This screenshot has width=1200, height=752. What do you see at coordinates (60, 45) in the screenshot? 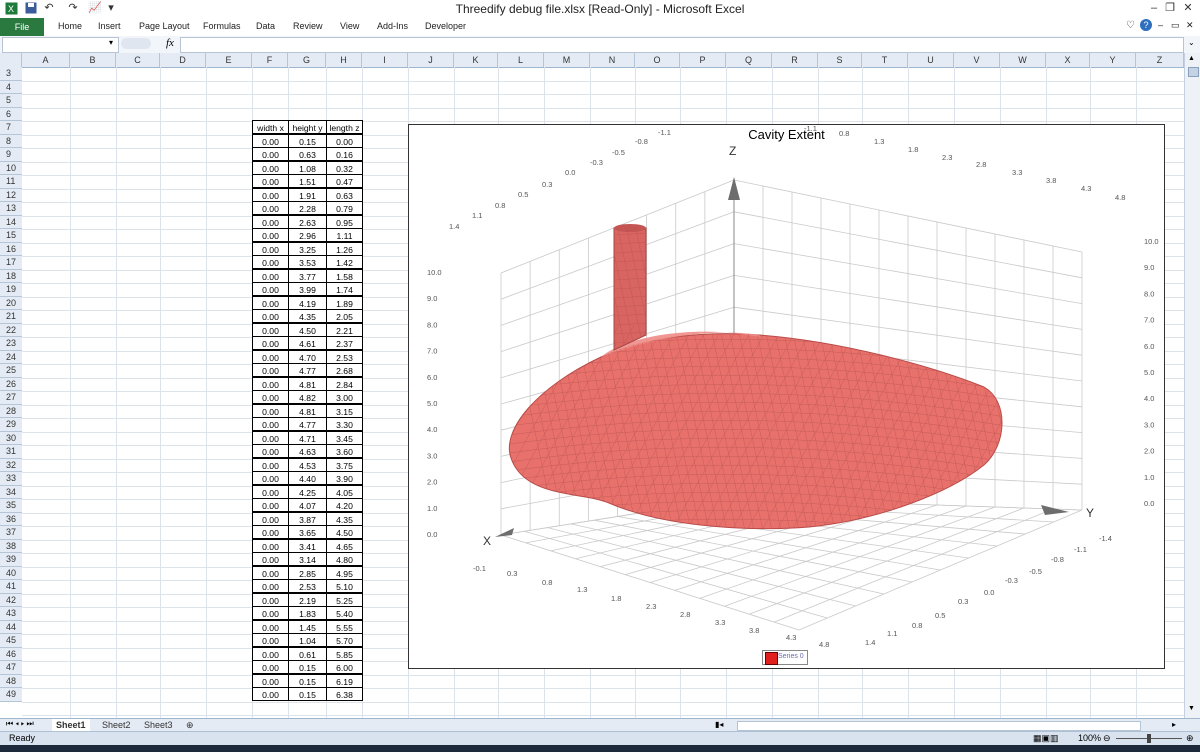
I see `name-box` at bounding box center [60, 45].